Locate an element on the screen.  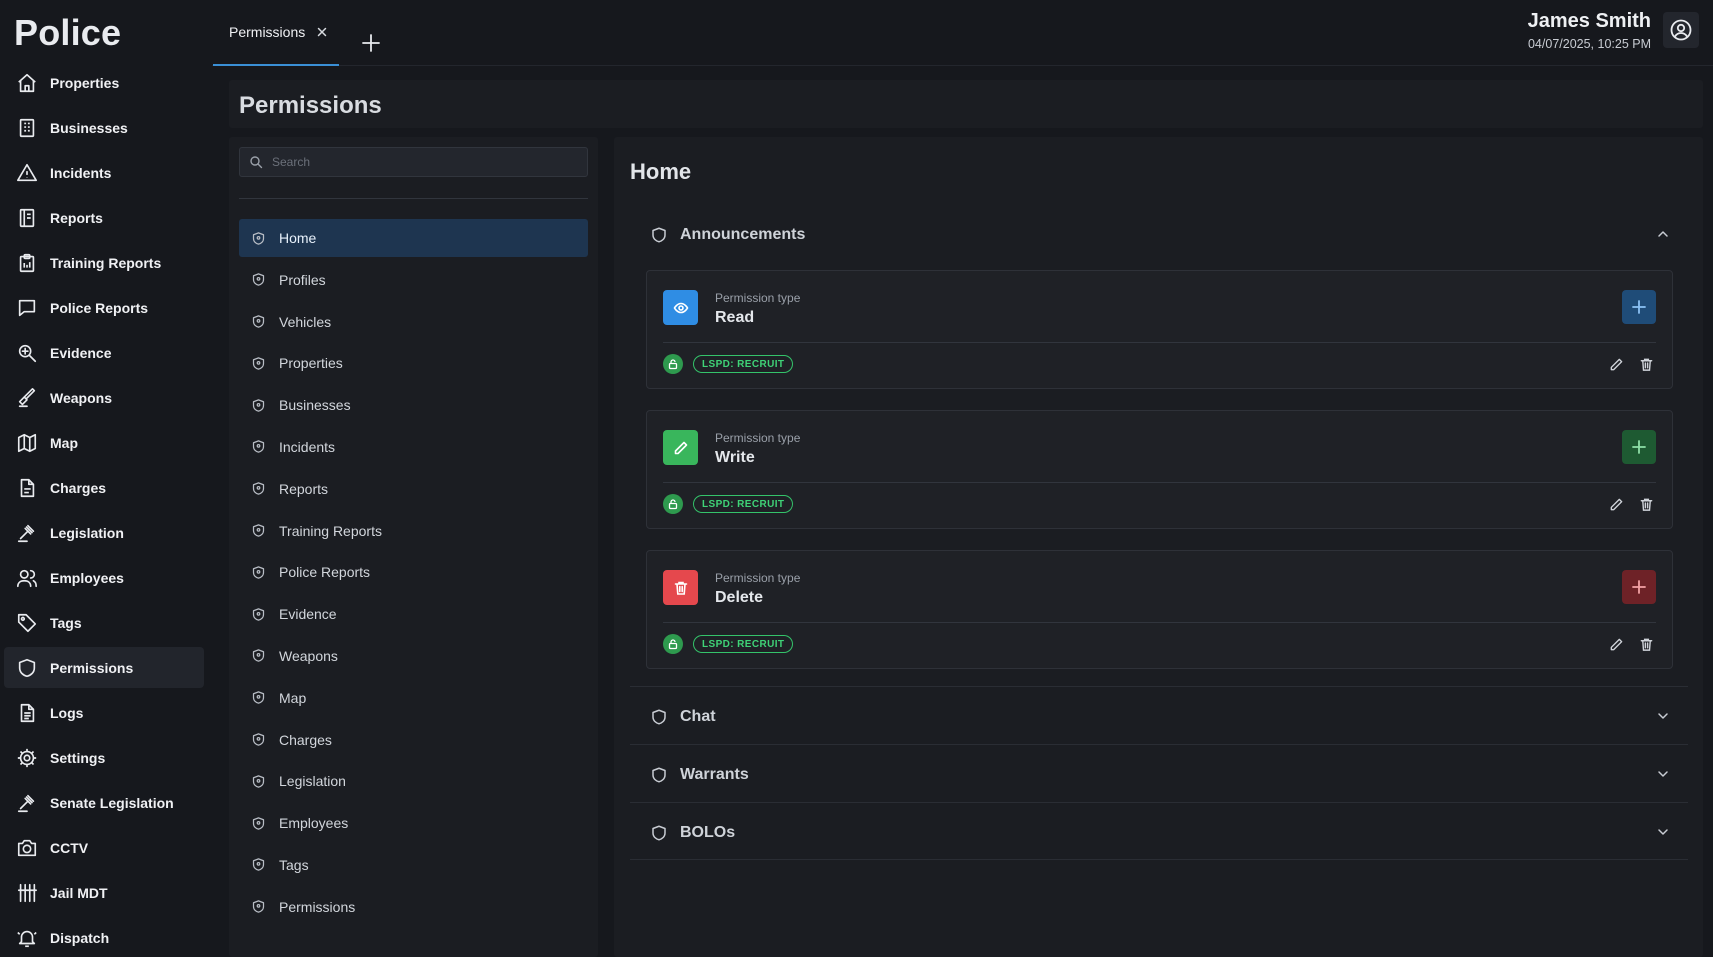
permission-page-label: Home is located at coordinates (298, 238).